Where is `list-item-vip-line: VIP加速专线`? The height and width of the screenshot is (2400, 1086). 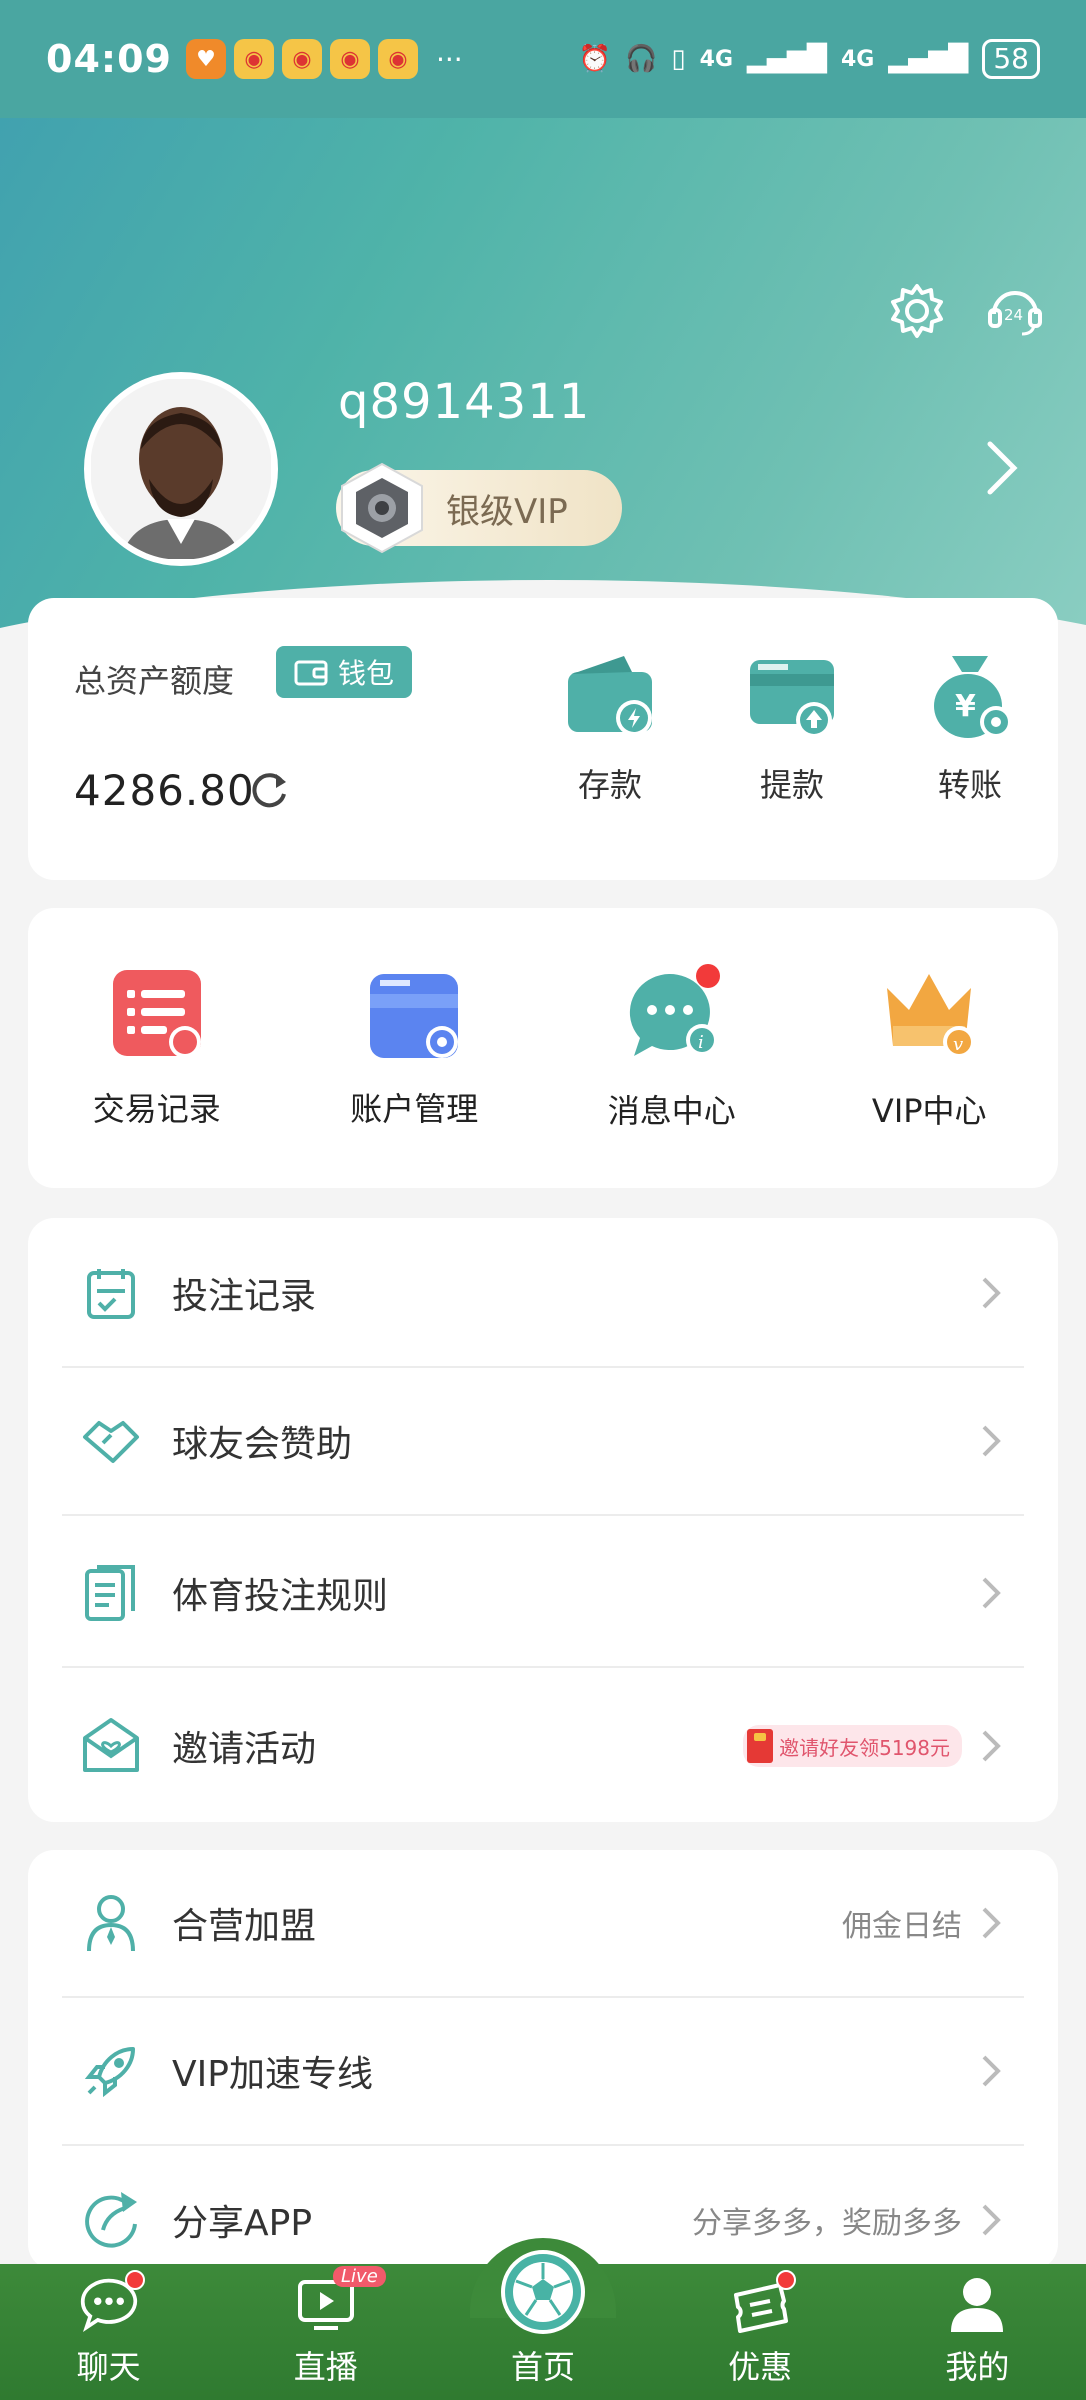
list-item-vip-line: VIP加速专线 is located at coordinates (543, 2072).